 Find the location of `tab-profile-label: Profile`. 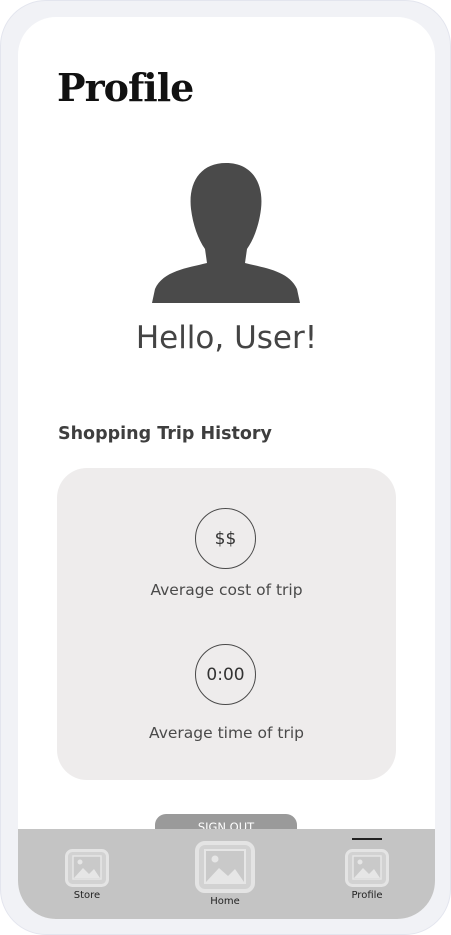

tab-profile-label: Profile is located at coordinates (367, 895).